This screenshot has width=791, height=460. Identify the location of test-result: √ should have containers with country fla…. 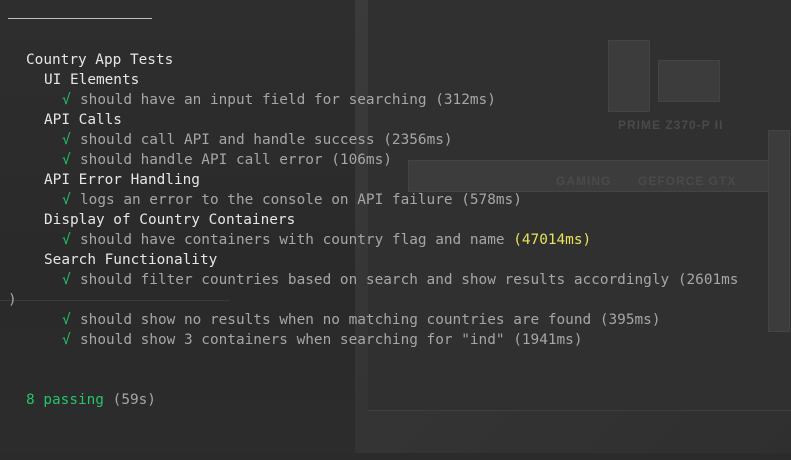
(326, 240).